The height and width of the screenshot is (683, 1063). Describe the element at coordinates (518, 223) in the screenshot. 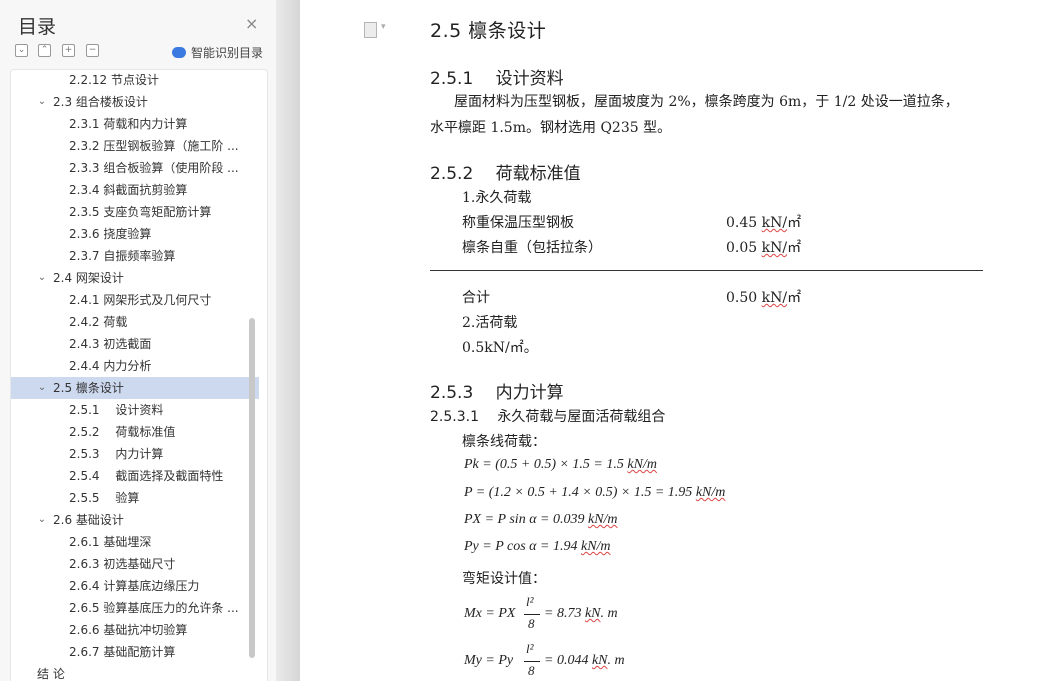

I see `load-row-1-label: 称重保温压型钢板` at that location.